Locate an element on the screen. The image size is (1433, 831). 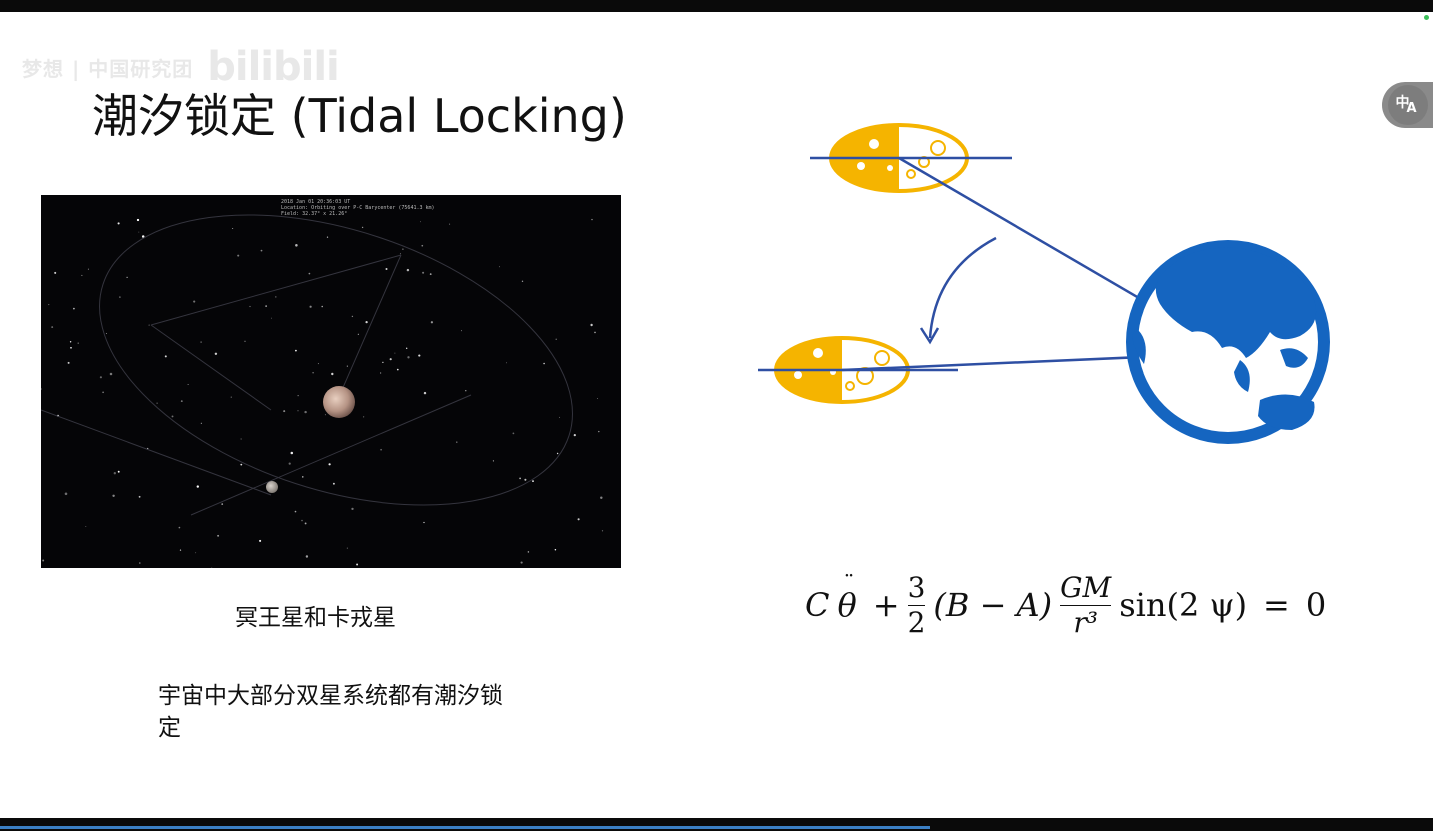
curved-arrow-icon is located at coordinates (958, 290).